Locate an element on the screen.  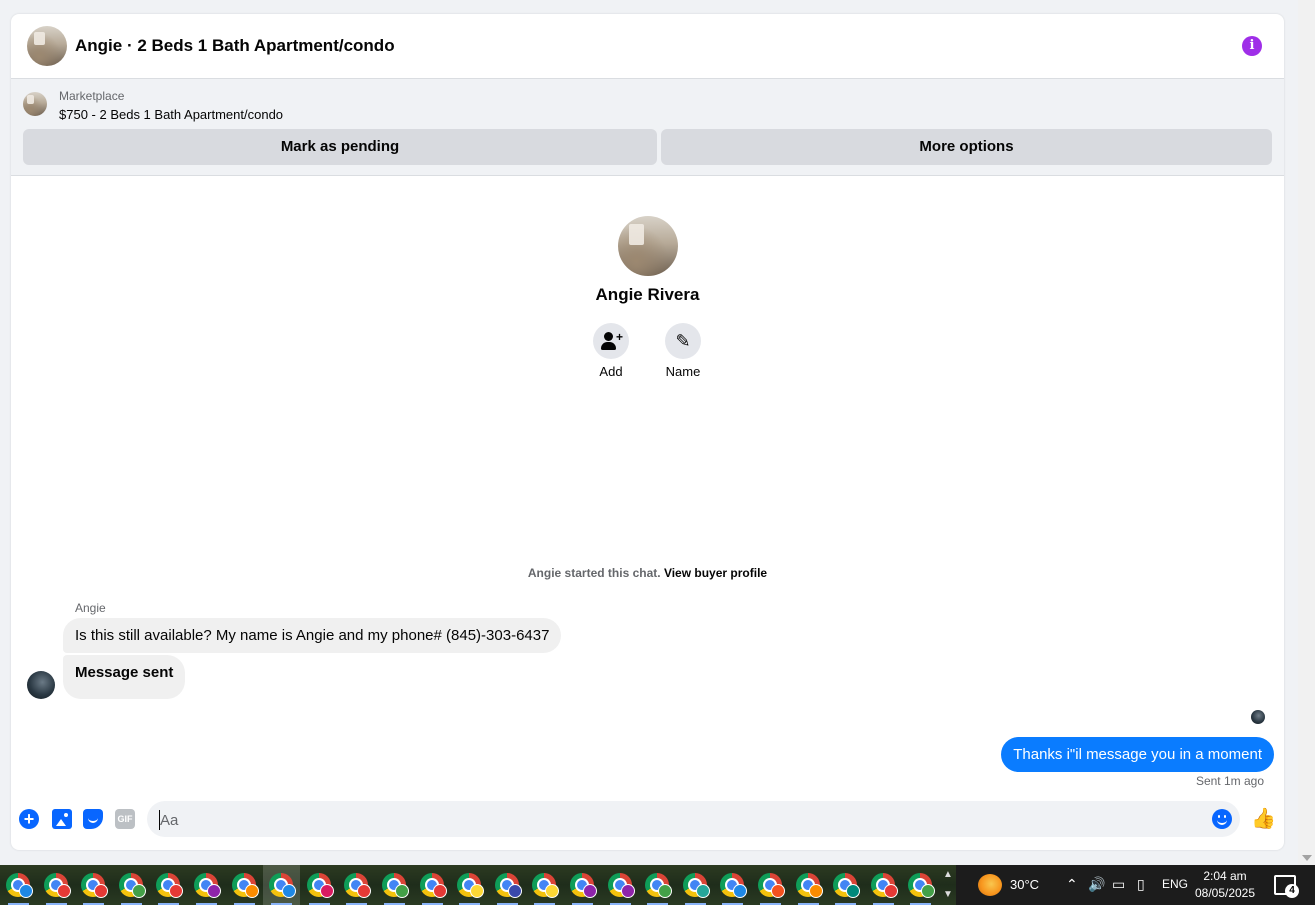
incoming-message: Message sent is located at coordinates (124, 677).